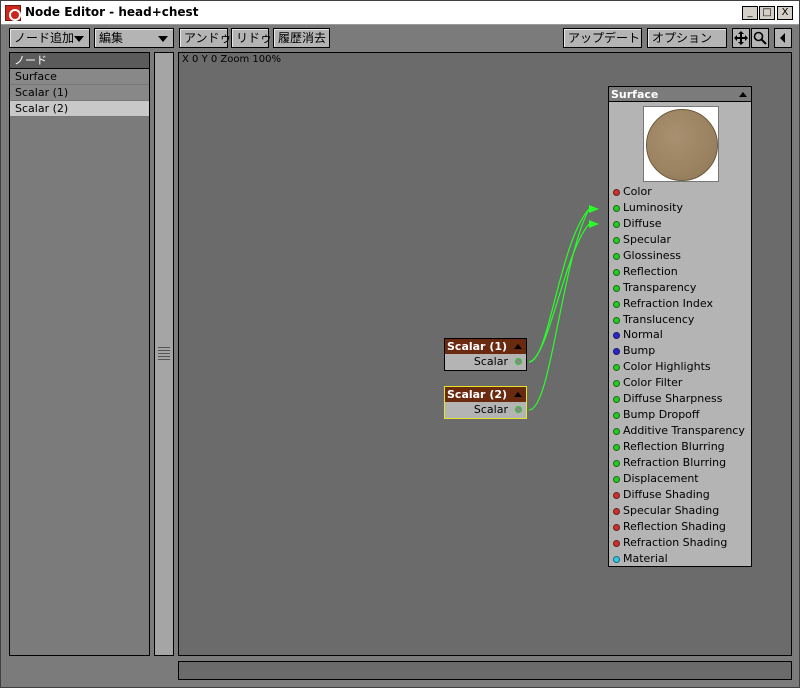  I want to click on input-label: Refraction Shading, so click(675, 542).